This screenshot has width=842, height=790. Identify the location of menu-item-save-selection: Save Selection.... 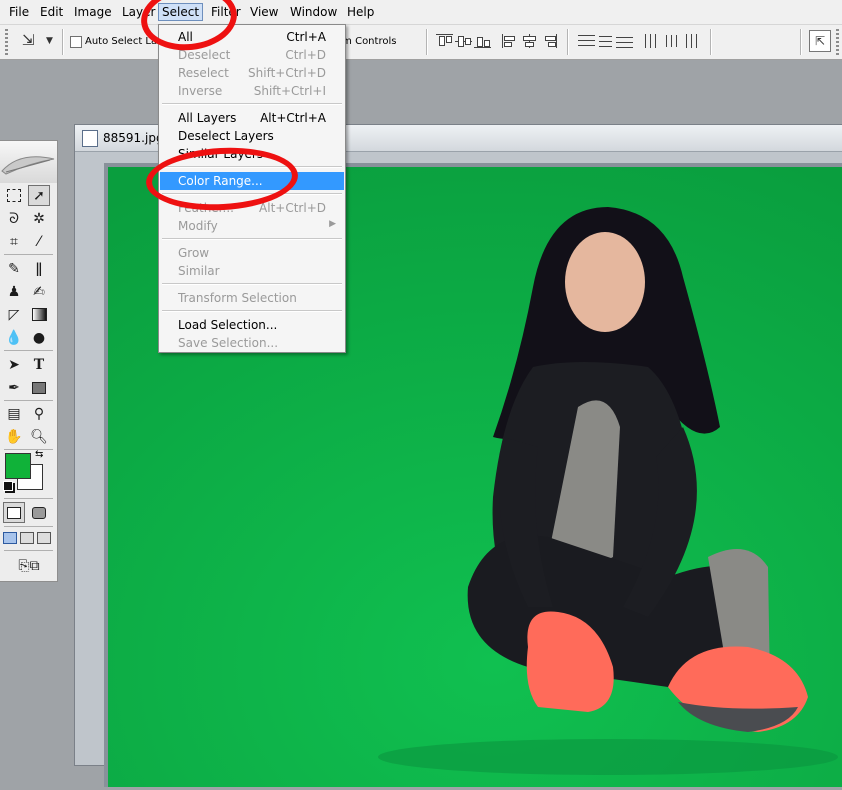
(252, 343).